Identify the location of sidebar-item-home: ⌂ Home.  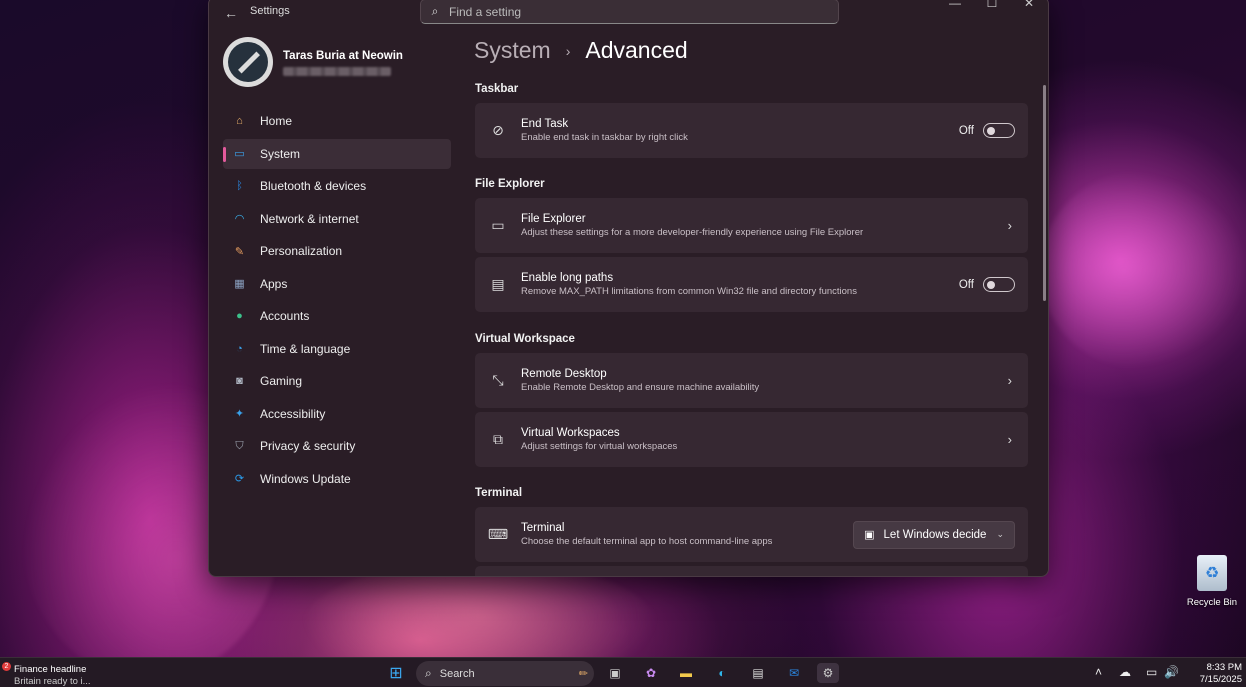
(337, 121).